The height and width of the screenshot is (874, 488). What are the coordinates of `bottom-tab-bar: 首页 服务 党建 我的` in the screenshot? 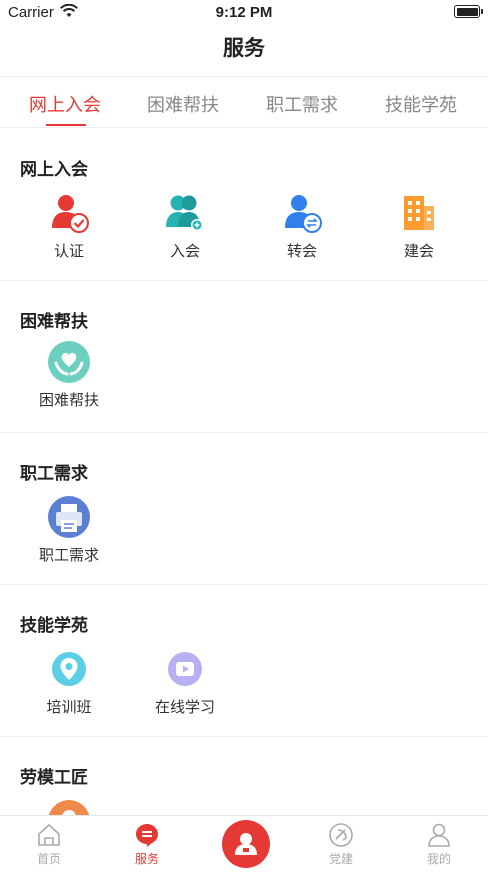 It's located at (244, 844).